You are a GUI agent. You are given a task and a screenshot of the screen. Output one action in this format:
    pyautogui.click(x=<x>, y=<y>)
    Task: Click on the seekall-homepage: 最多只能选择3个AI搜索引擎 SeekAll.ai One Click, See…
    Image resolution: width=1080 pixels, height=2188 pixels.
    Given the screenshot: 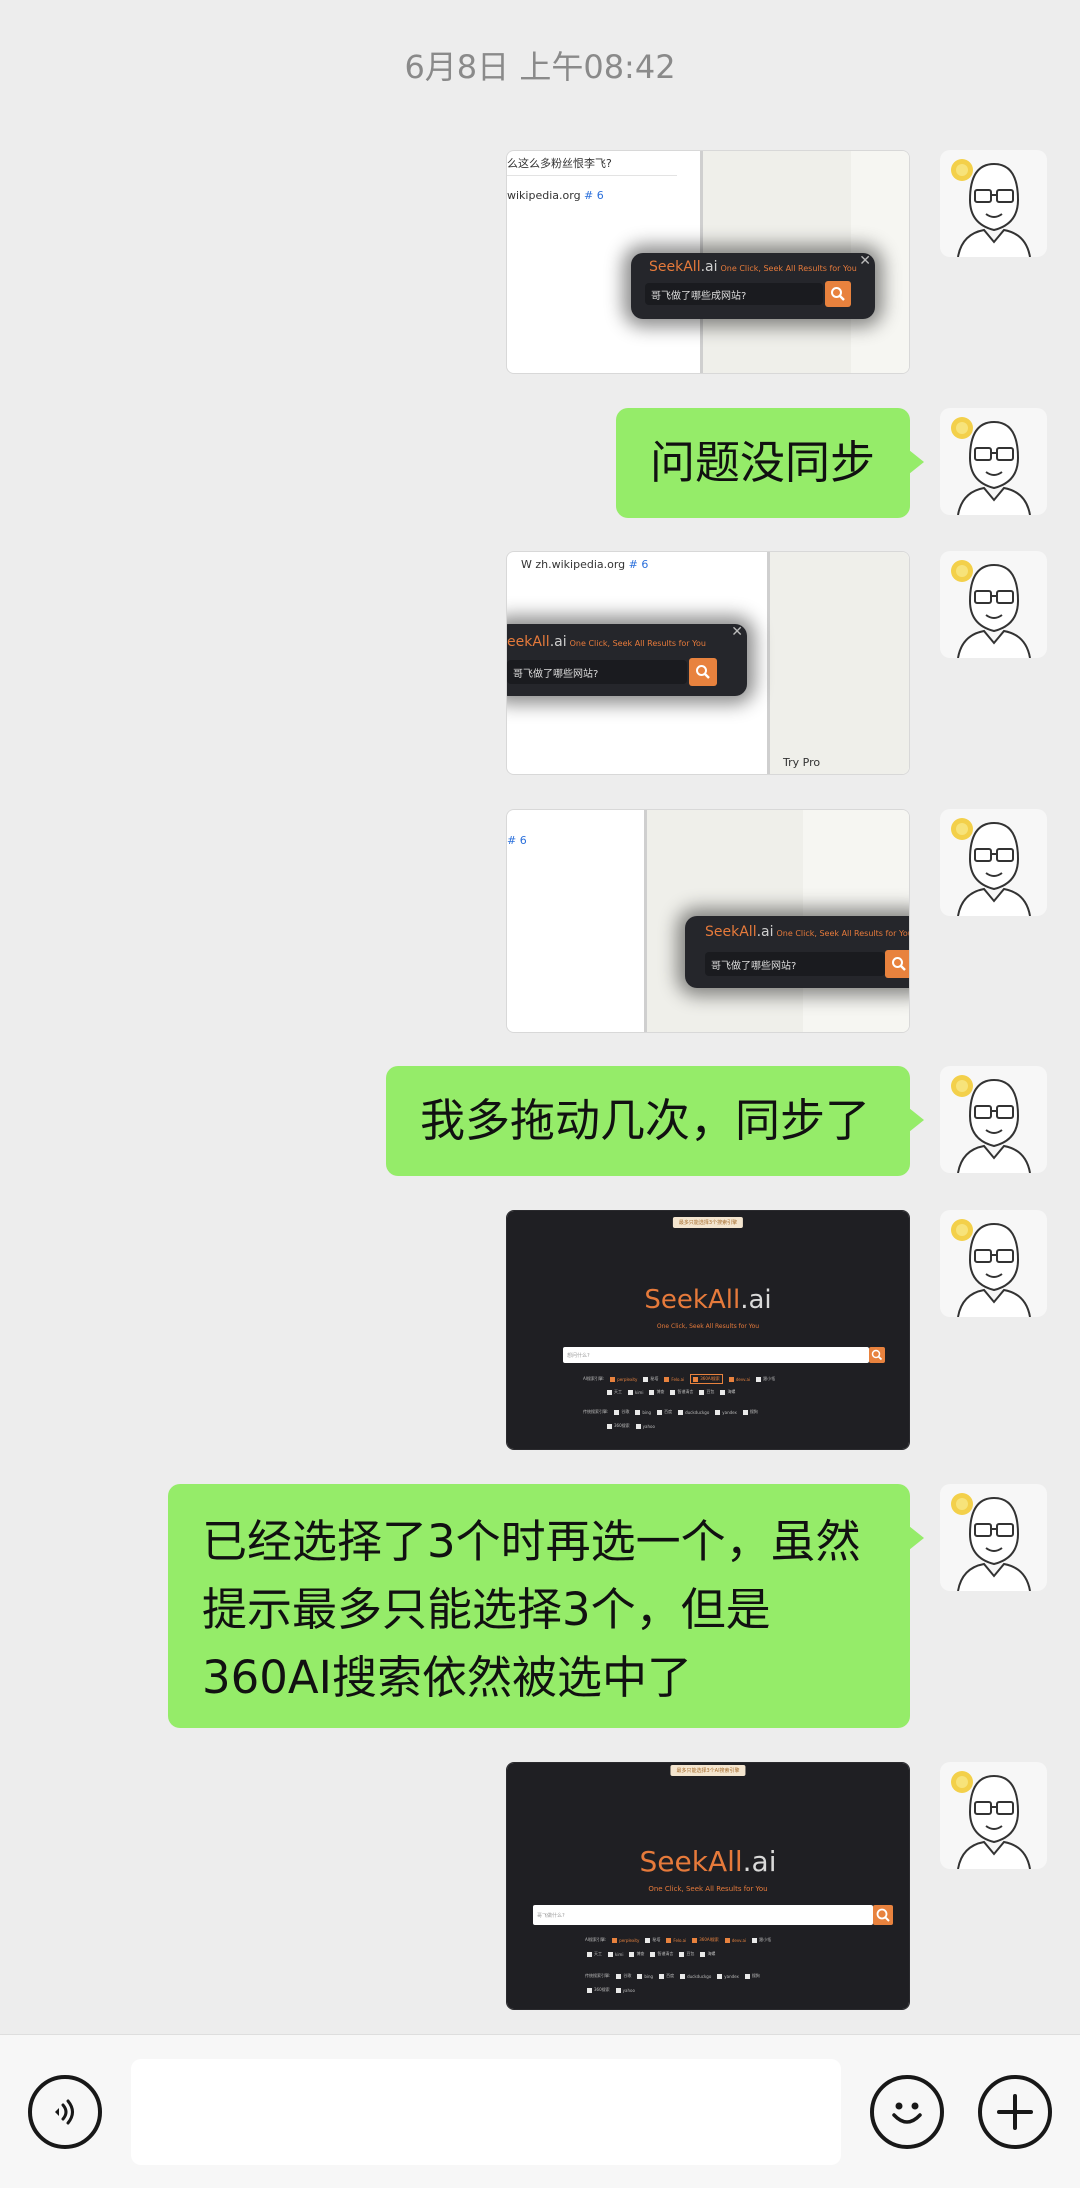 What is the action you would take?
    pyautogui.click(x=708, y=1886)
    